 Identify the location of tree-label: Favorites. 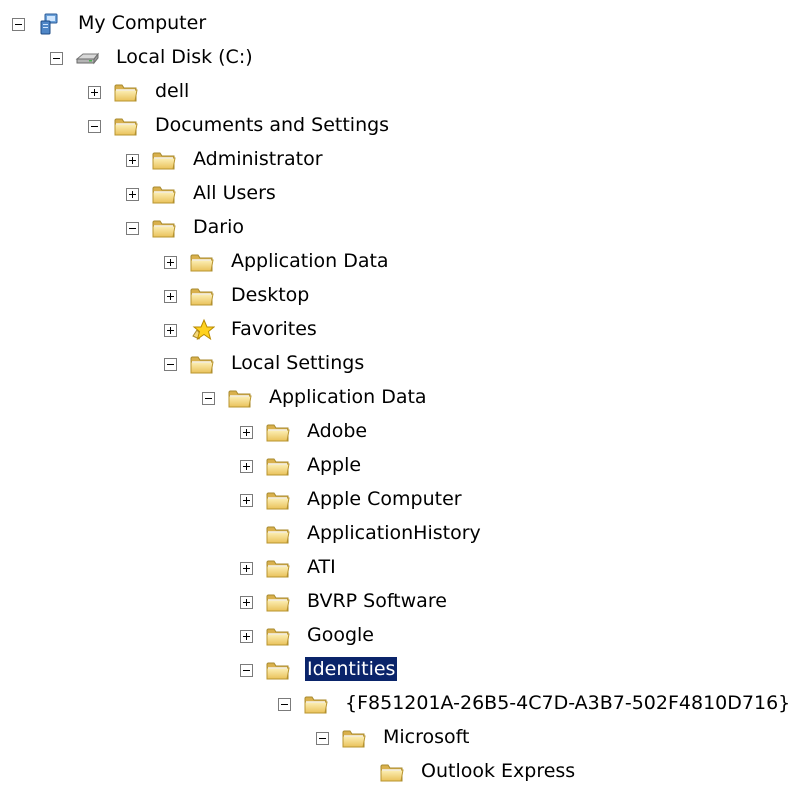
(274, 329).